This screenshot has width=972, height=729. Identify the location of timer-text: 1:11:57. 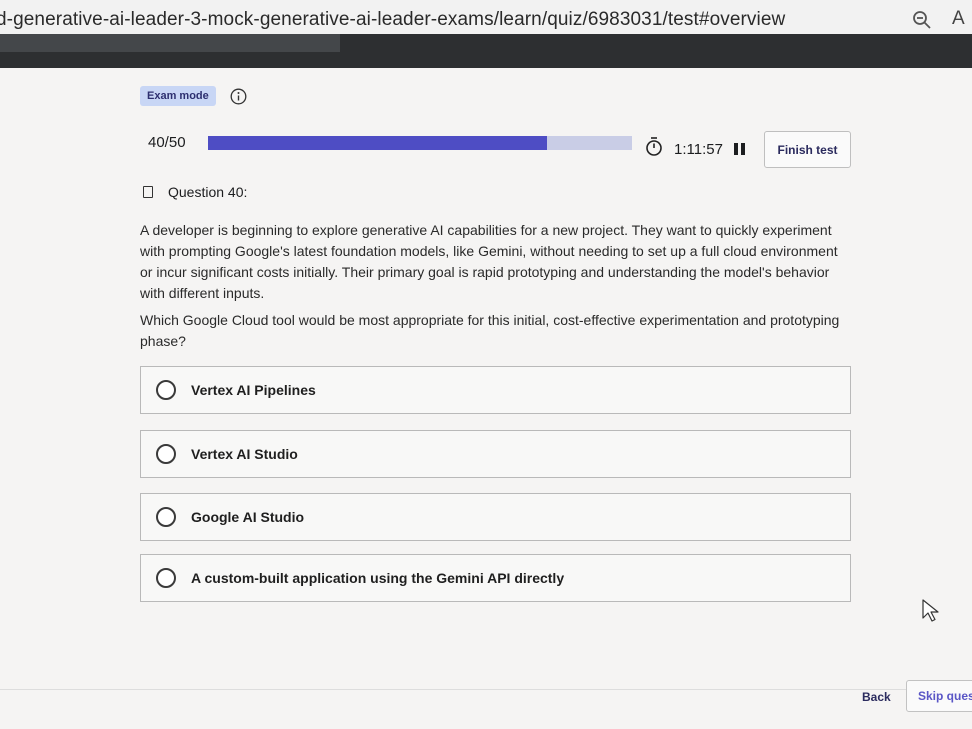
(698, 149).